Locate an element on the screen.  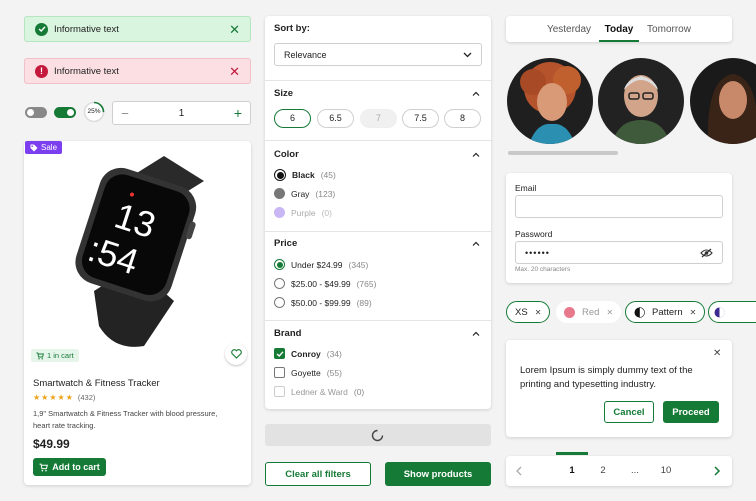
quantity-stepper: − 1 + is located at coordinates (181, 113).